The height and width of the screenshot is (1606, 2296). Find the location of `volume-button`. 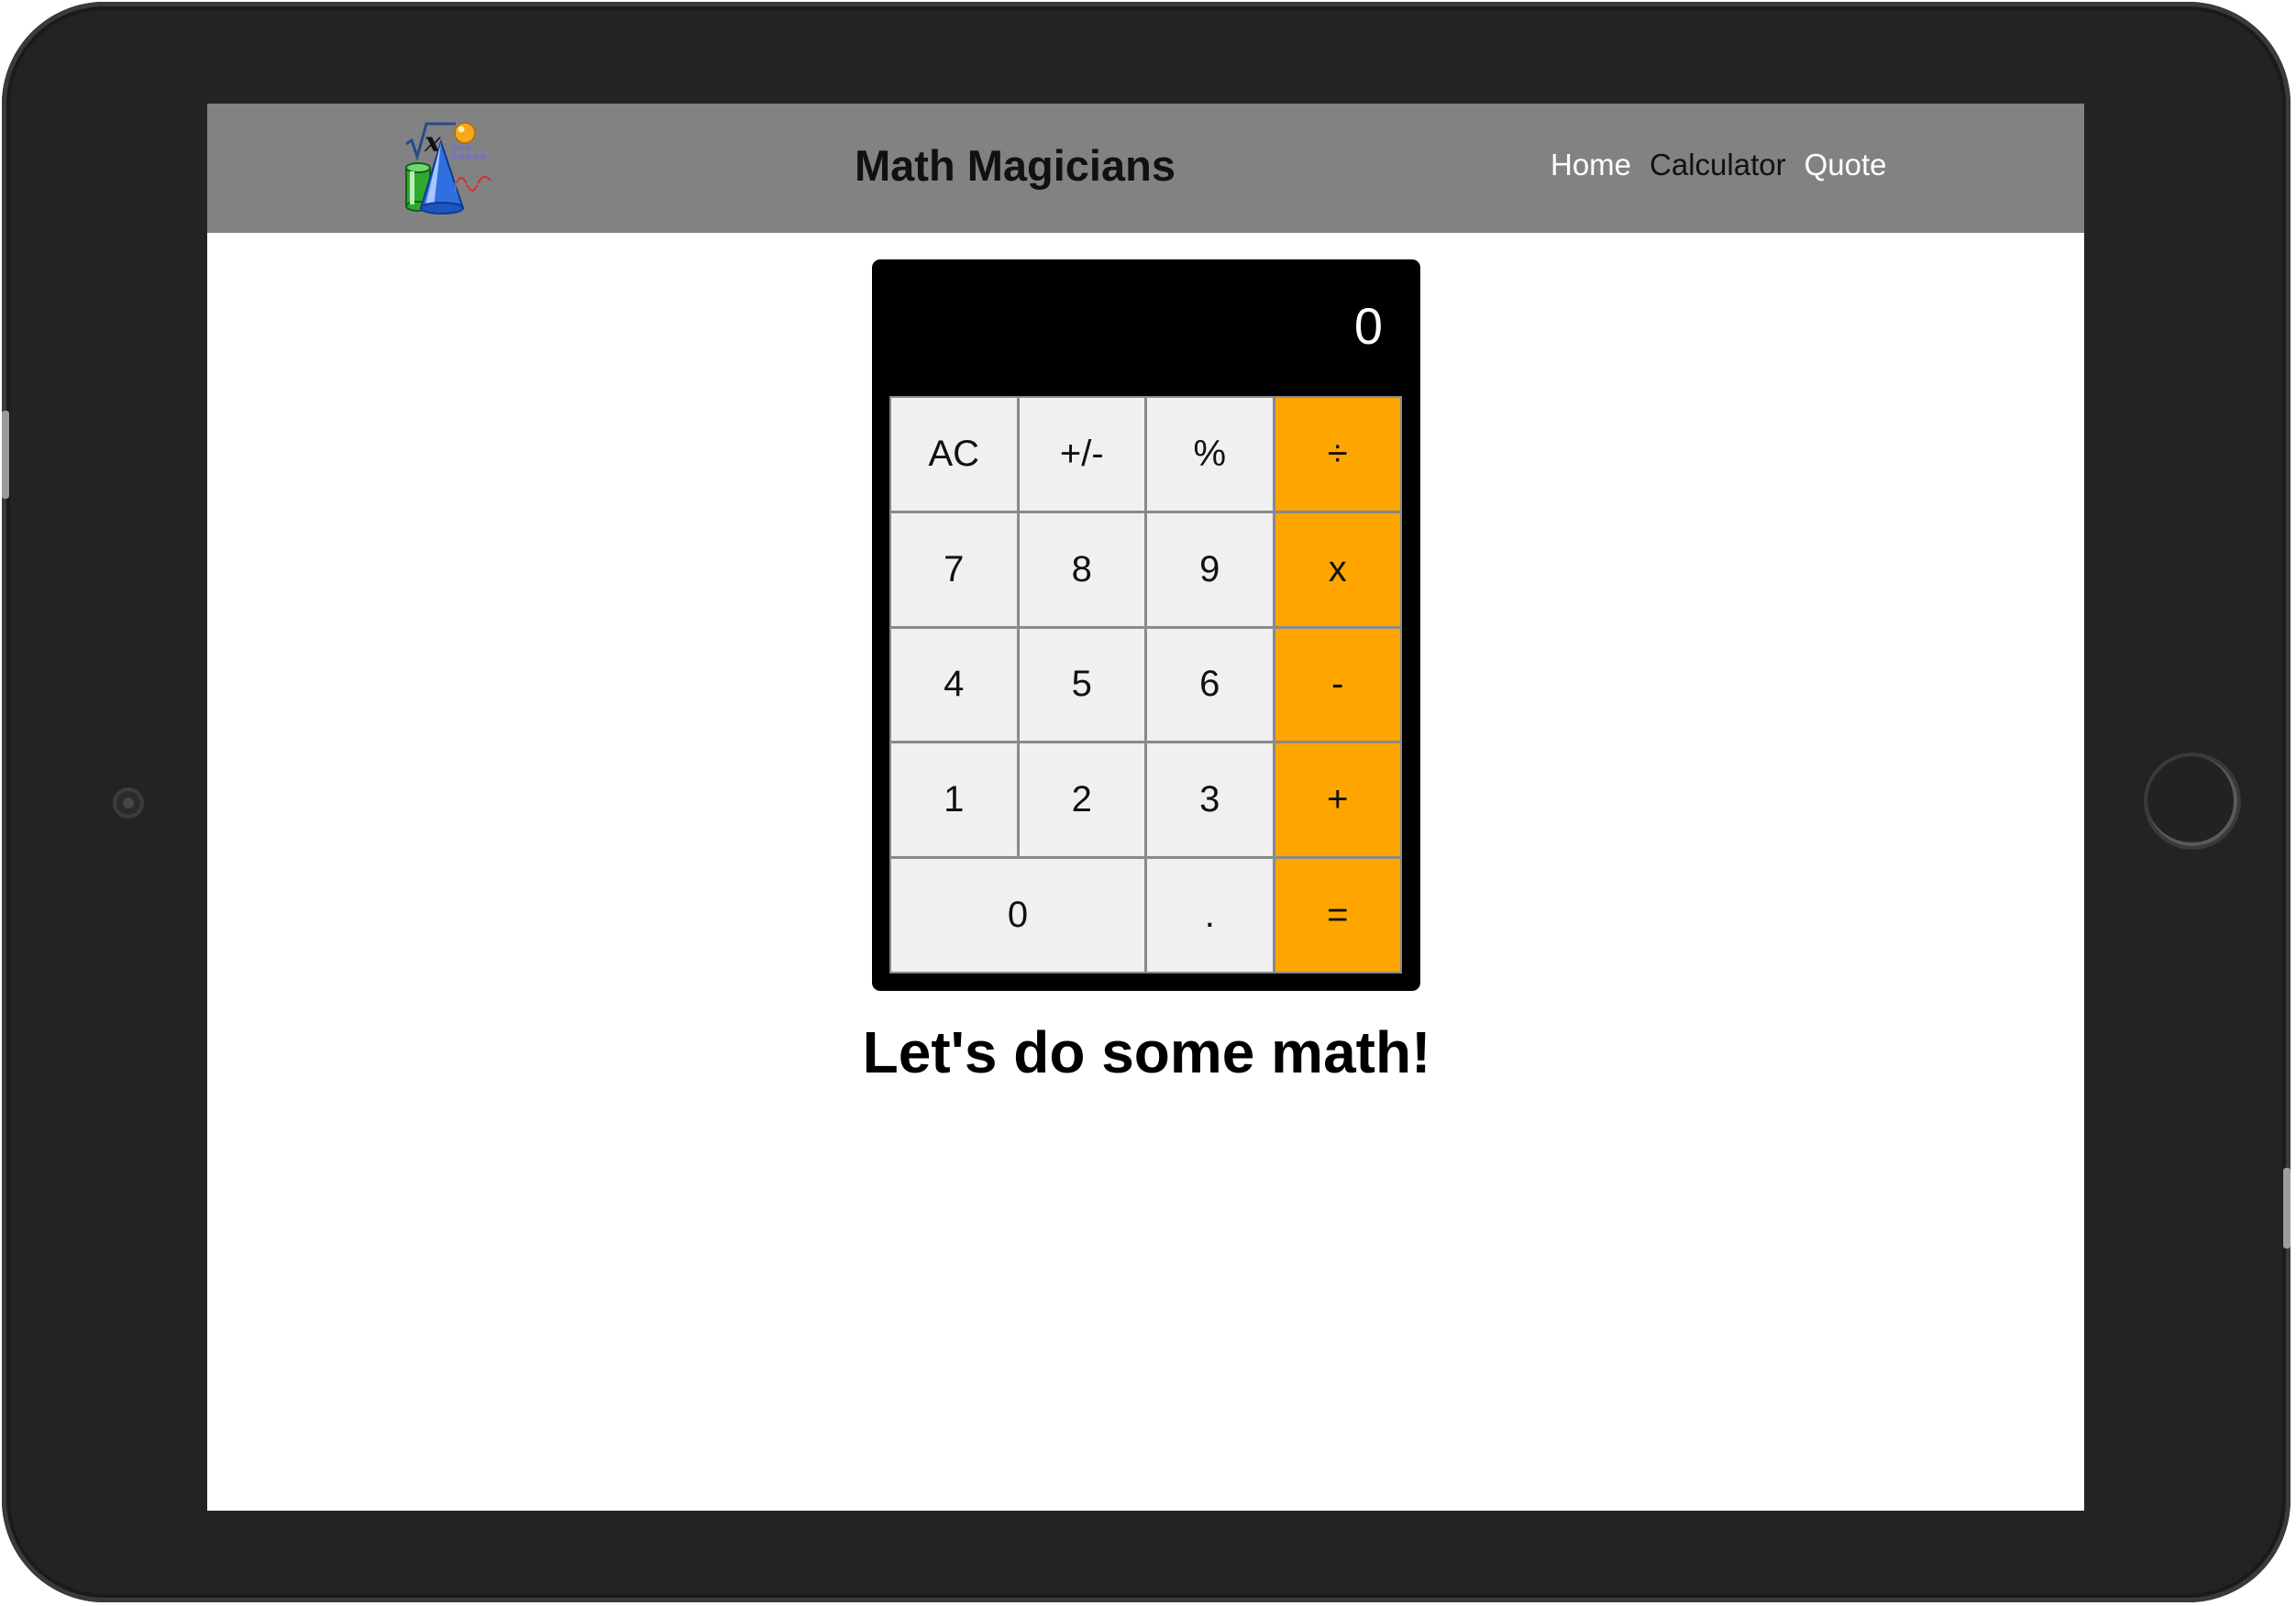

volume-button is located at coordinates (5, 455).